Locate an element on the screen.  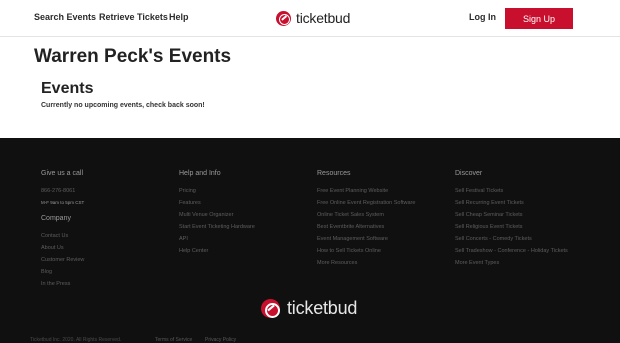
nav-search-events: Search Events is located at coordinates (65, 17).